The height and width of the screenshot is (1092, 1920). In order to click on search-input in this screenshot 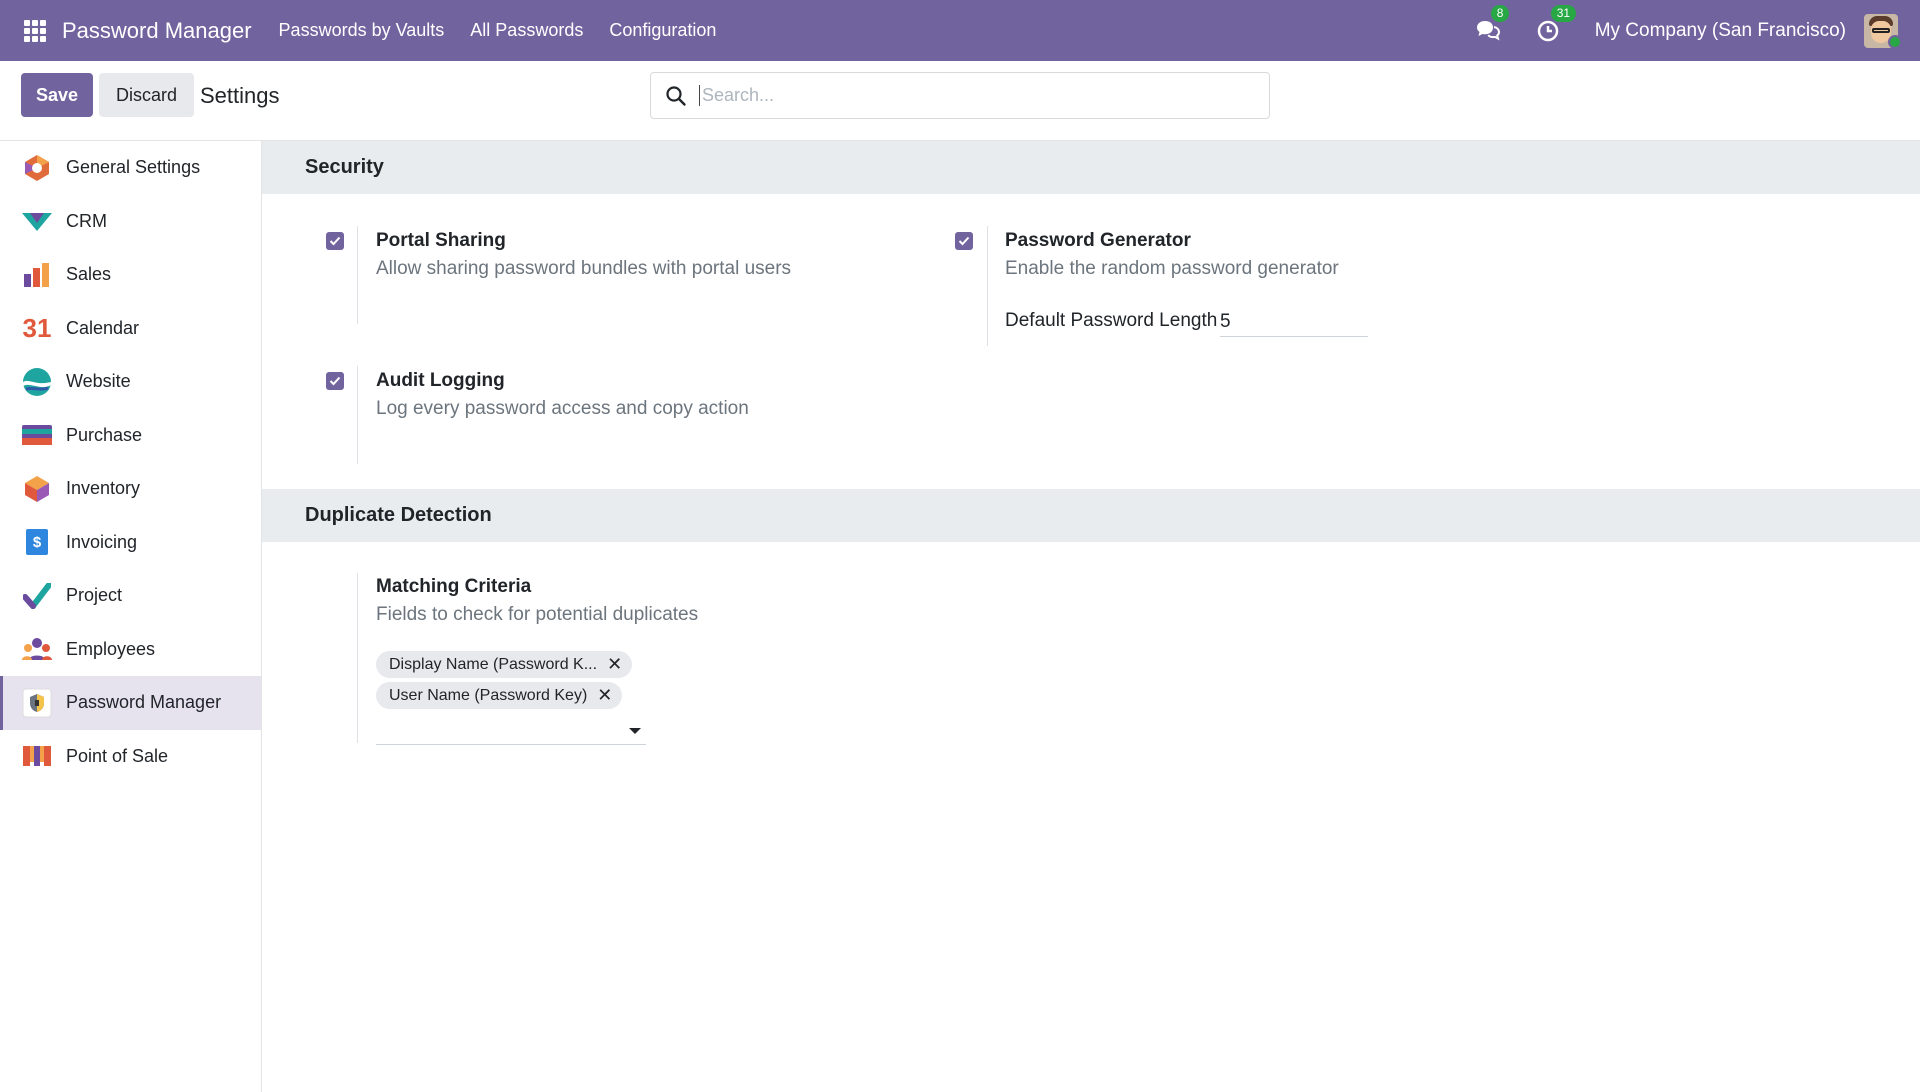, I will do `click(979, 95)`.